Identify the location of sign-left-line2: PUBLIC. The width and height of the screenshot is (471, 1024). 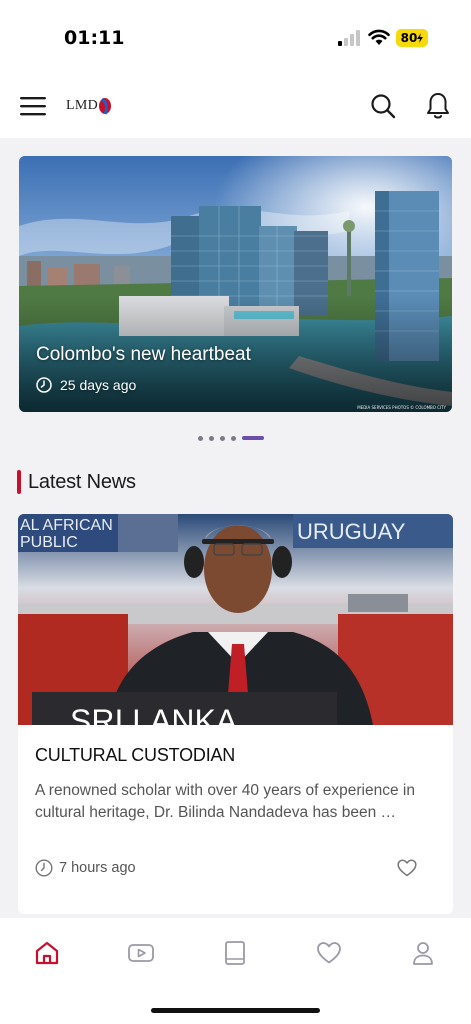
(49, 542).